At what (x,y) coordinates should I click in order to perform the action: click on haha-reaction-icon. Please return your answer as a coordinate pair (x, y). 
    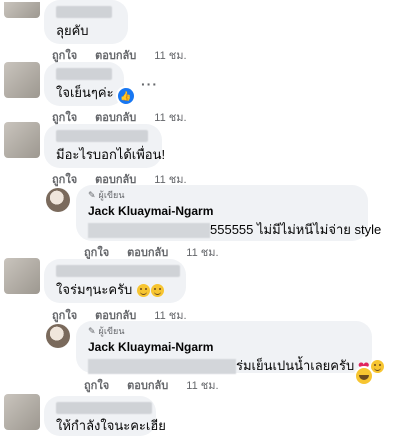
    Looking at the image, I should click on (364, 376).